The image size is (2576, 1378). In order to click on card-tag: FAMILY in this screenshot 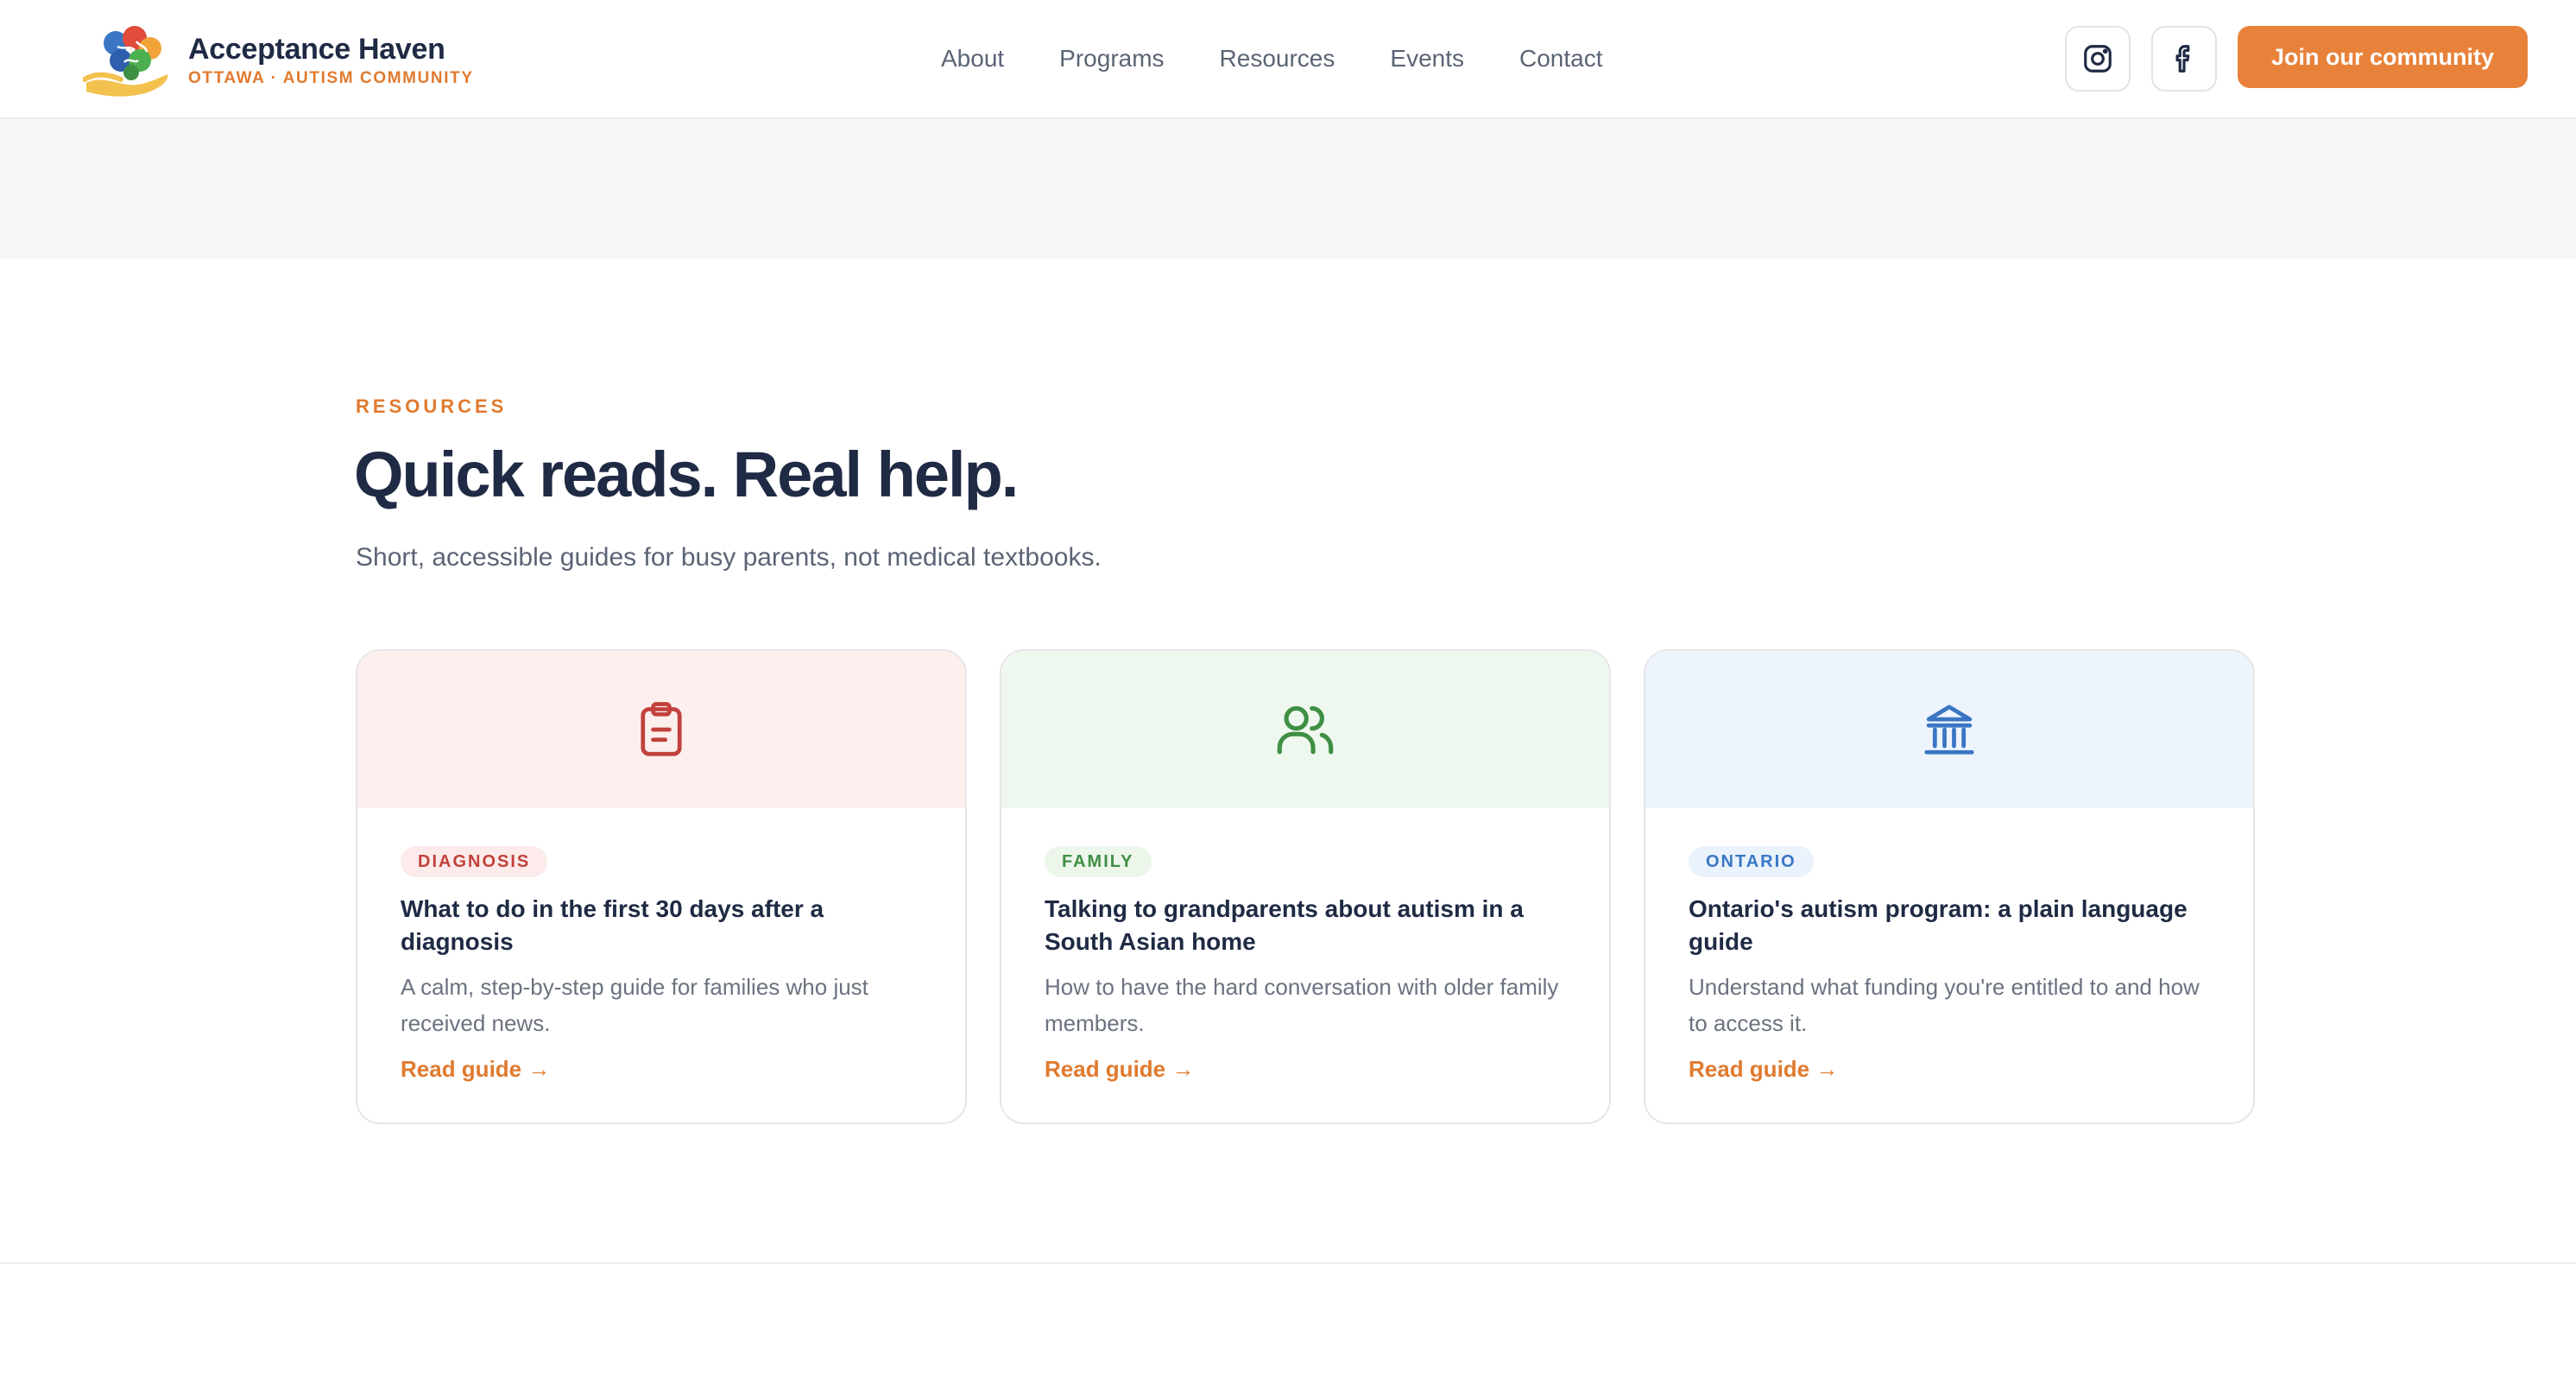, I will do `click(1098, 862)`.